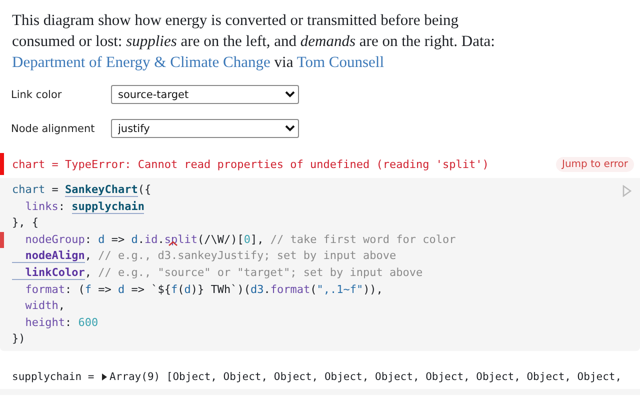  I want to click on code-line: format: (f => d => `${f(d)} TWh`)(d3.format(",.1~f")),, so click(203, 289).